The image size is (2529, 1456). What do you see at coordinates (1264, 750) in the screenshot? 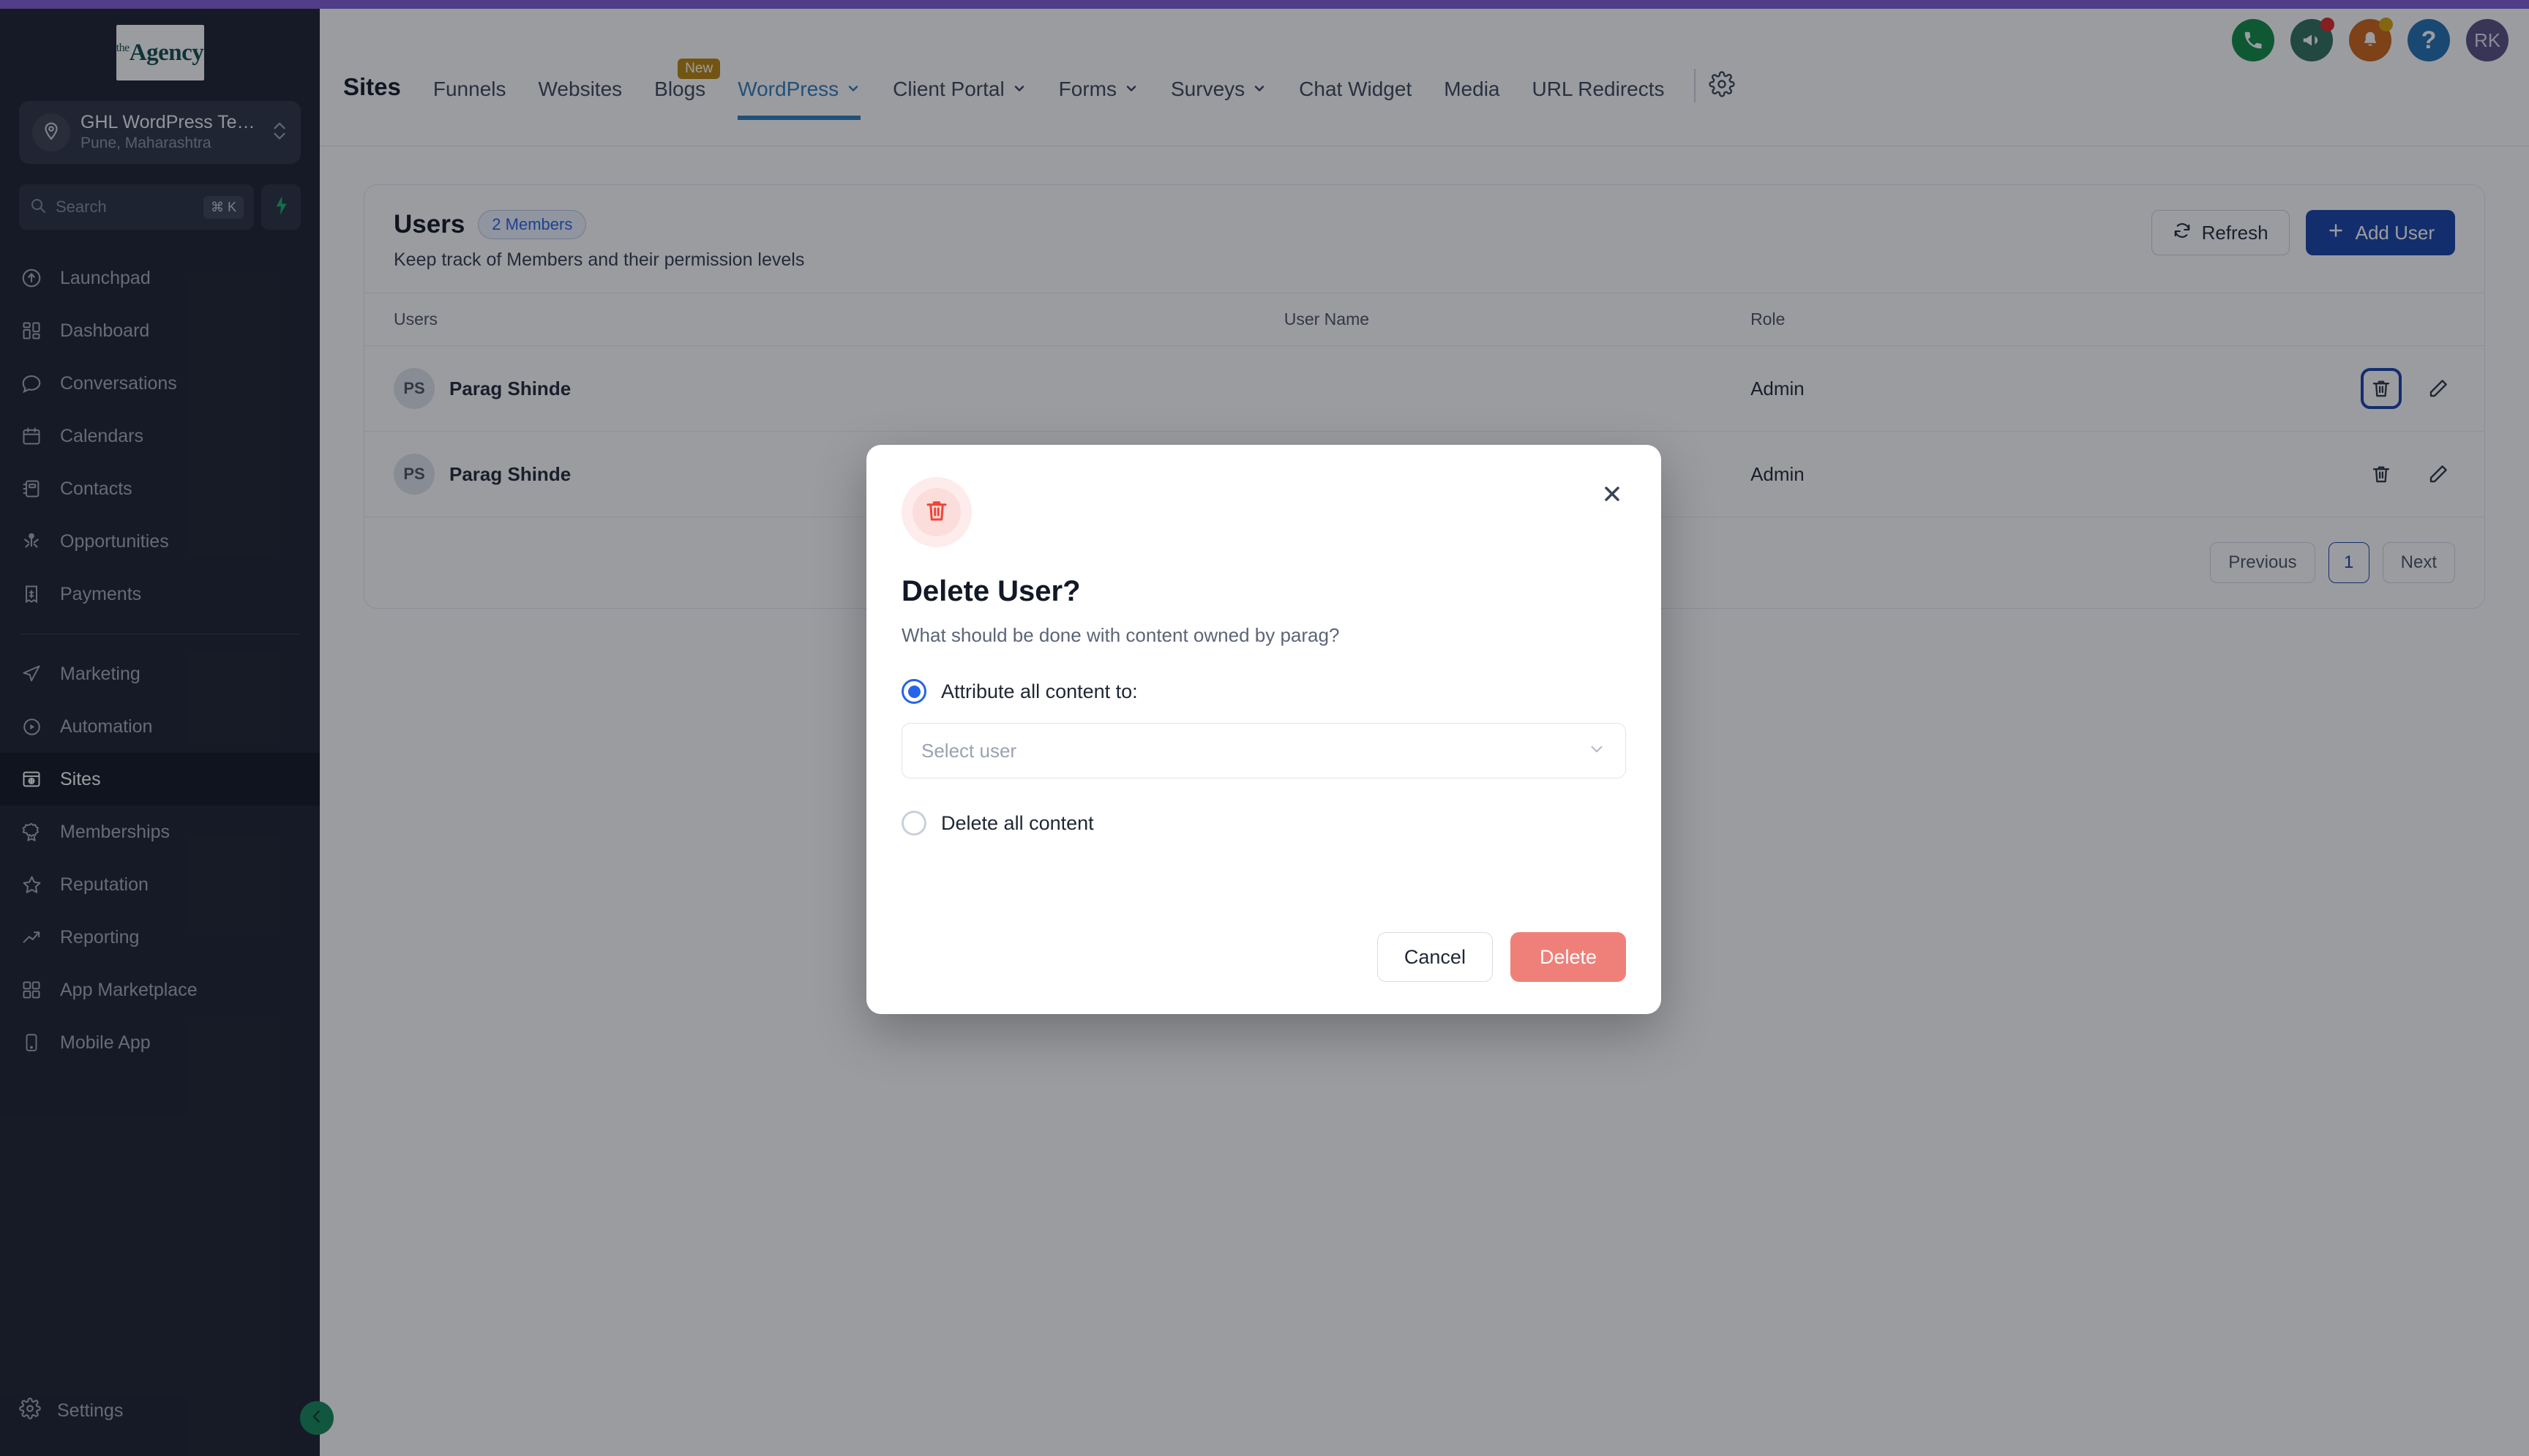
I see `select-user-dropdown: Select user` at bounding box center [1264, 750].